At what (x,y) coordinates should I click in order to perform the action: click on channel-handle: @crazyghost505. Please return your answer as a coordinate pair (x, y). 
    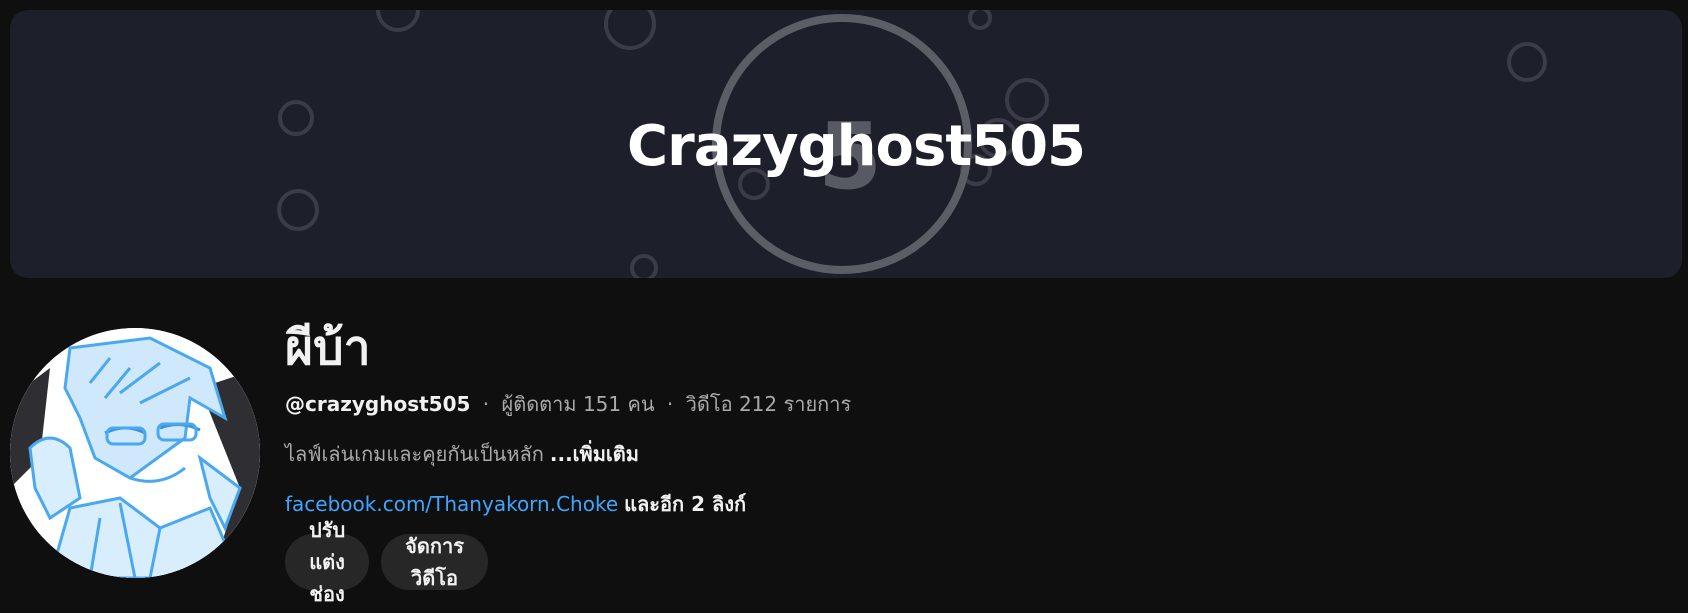
    Looking at the image, I should click on (378, 404).